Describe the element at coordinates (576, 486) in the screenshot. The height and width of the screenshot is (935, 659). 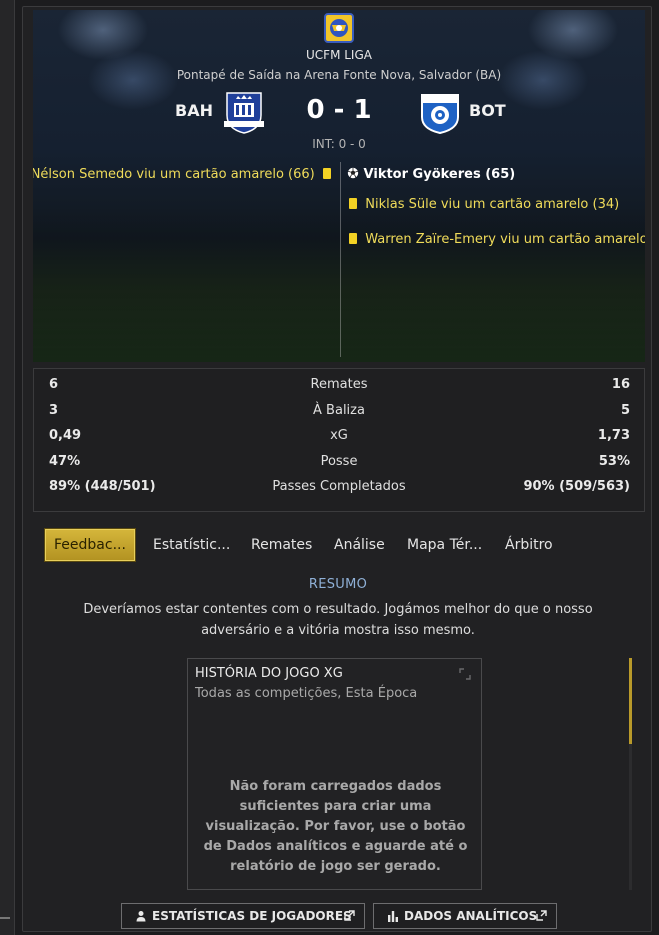
I see `stat-away-value: 90% (509/563)` at that location.